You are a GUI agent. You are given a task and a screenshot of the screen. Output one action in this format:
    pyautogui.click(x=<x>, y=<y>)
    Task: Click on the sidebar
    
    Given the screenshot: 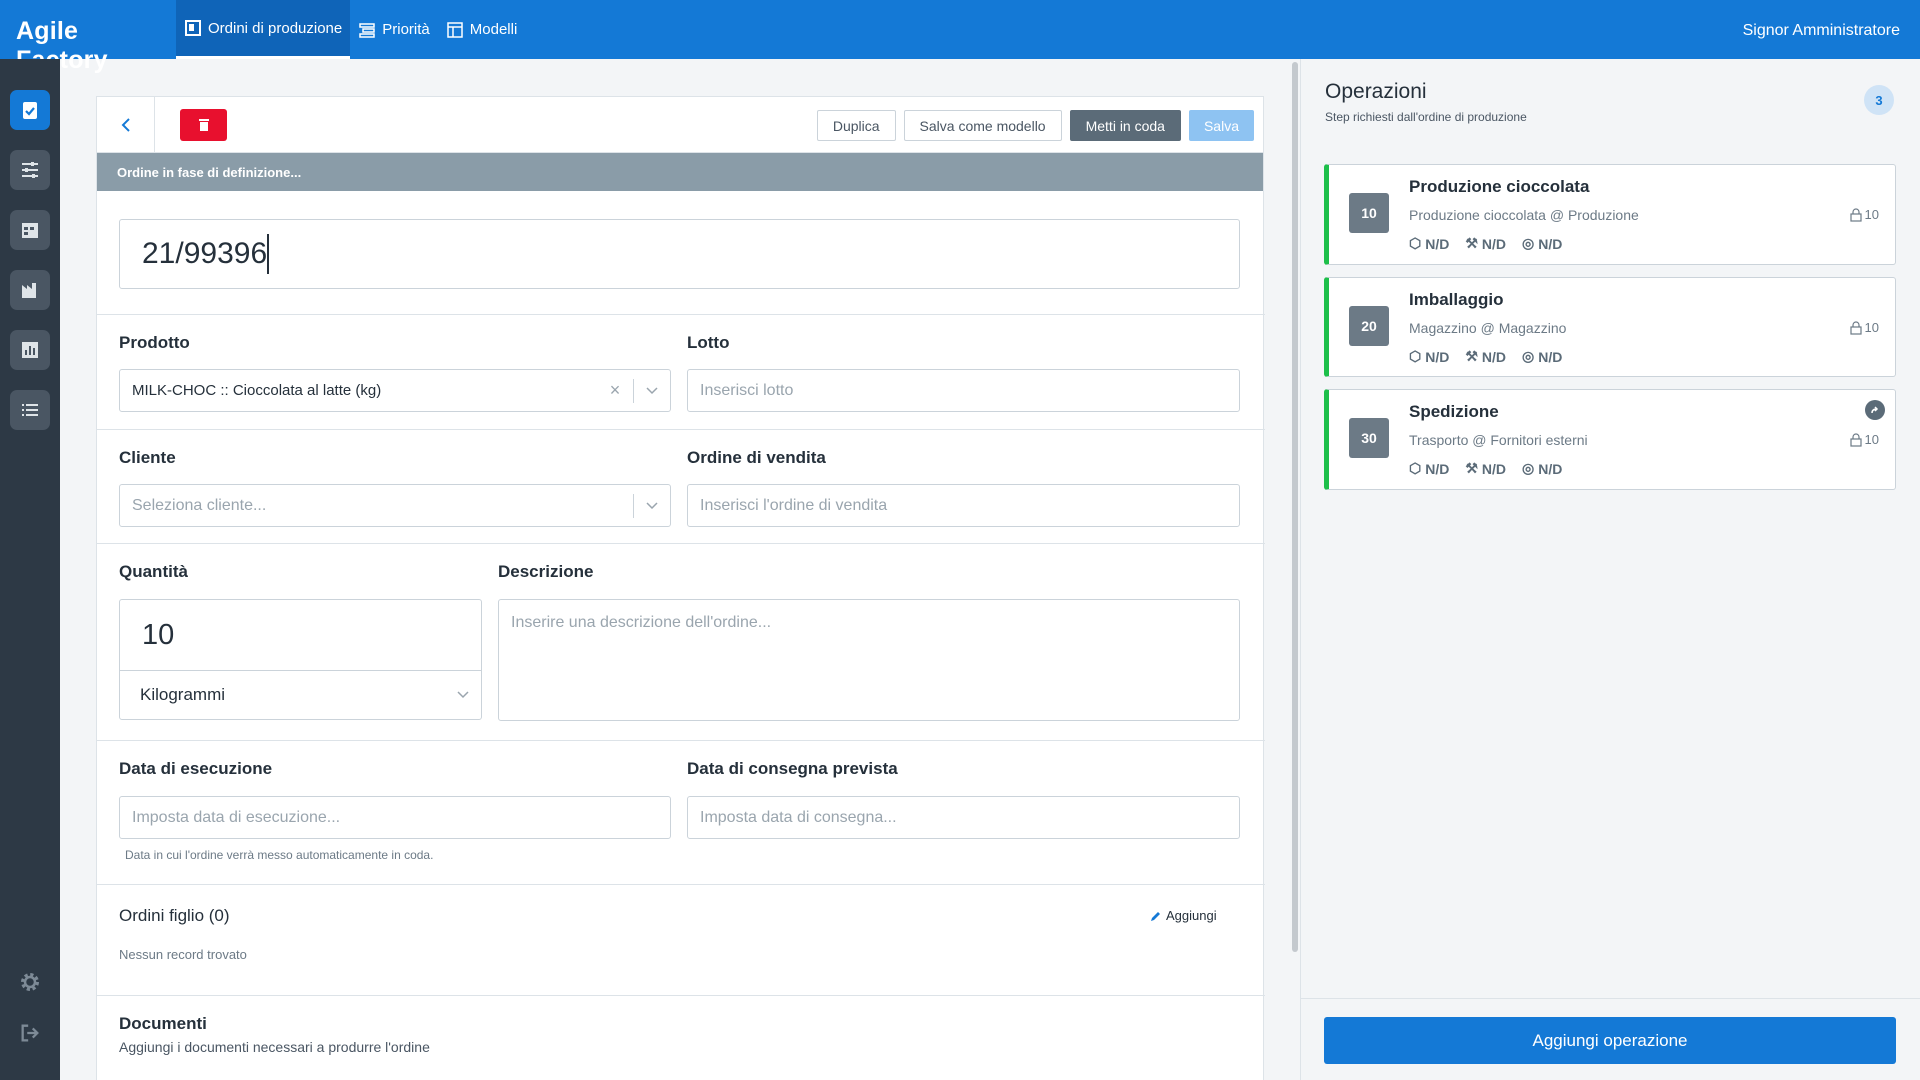 What is the action you would take?
    pyautogui.click(x=30, y=569)
    